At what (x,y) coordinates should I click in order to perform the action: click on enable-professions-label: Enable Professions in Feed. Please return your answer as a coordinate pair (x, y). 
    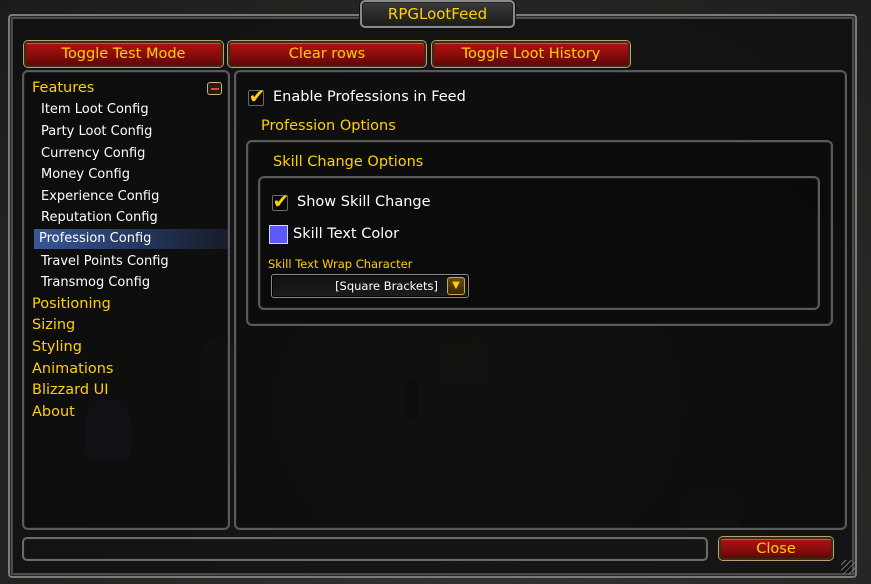
    Looking at the image, I should click on (369, 97).